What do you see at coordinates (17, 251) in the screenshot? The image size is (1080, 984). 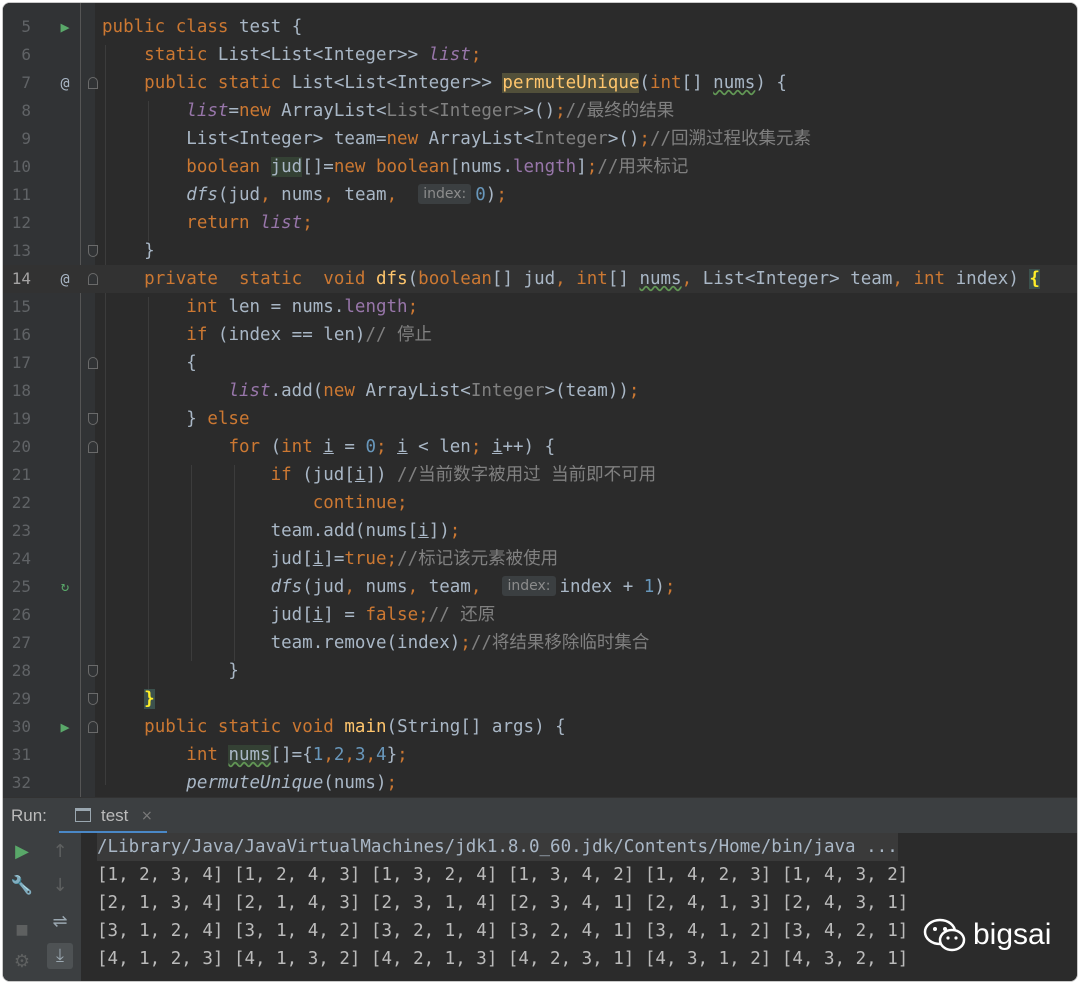 I see `line-number: 13` at bounding box center [17, 251].